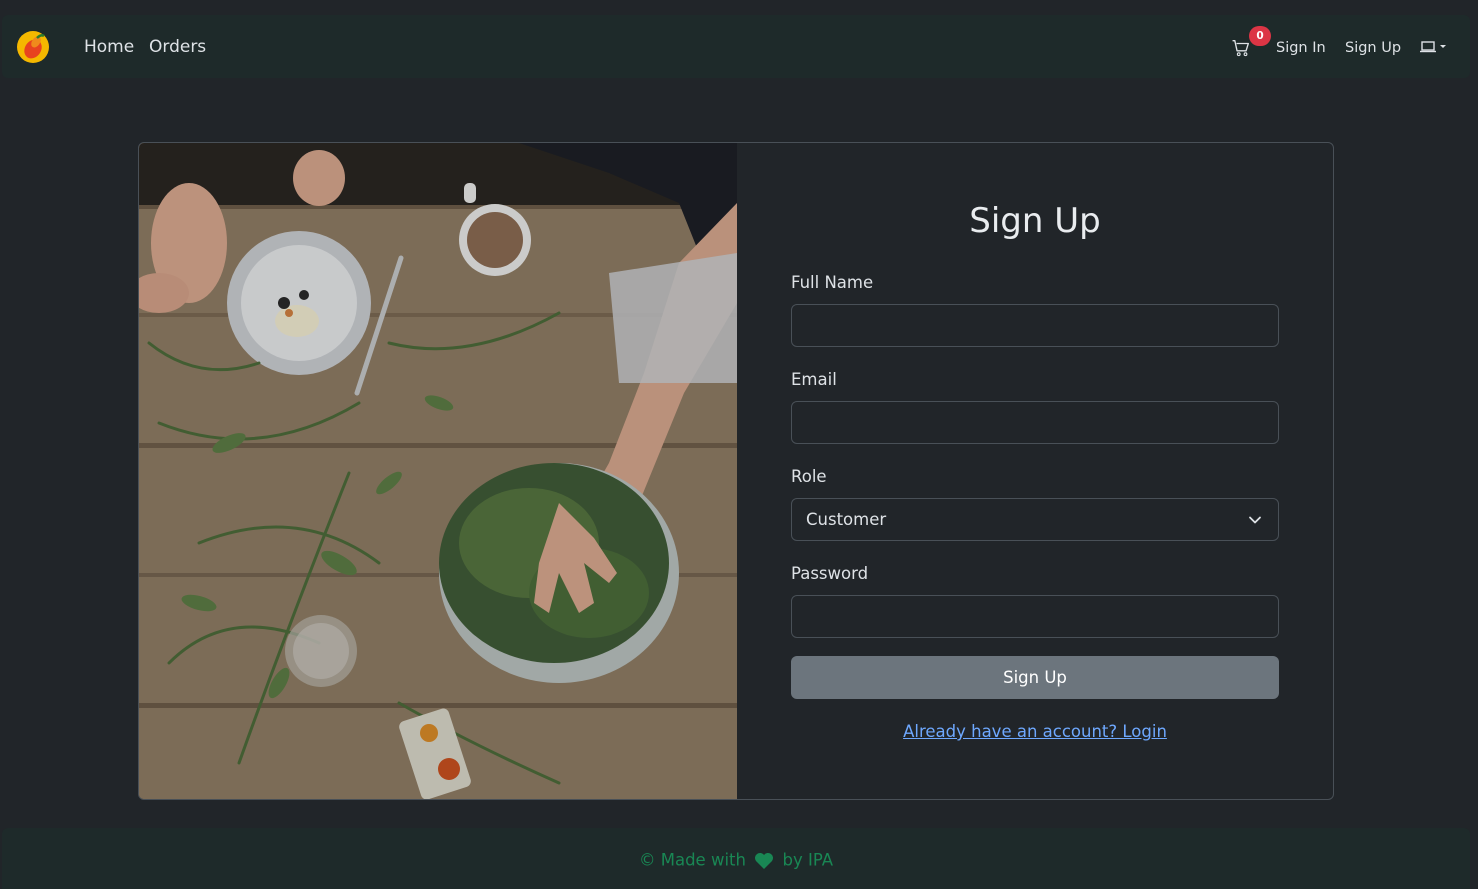  What do you see at coordinates (1035, 221) in the screenshot?
I see `page-title: Sign Up` at bounding box center [1035, 221].